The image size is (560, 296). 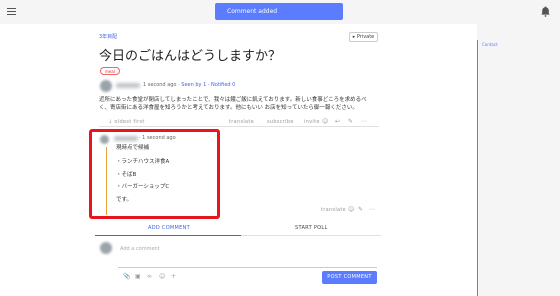 What do you see at coordinates (311, 228) in the screenshot?
I see `tab-start-poll: START POLL` at bounding box center [311, 228].